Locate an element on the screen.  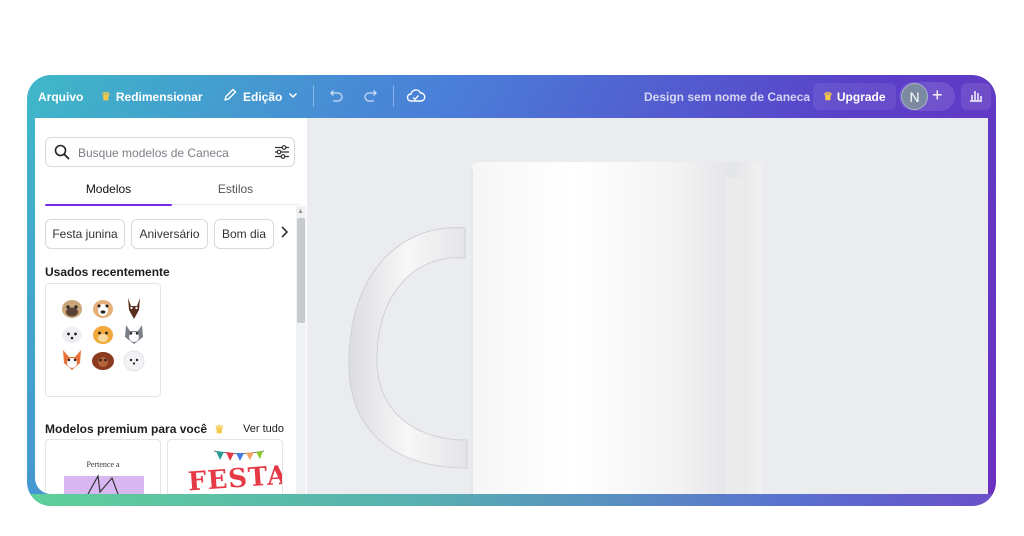
recent-template-thumbnail is located at coordinates (103, 340).